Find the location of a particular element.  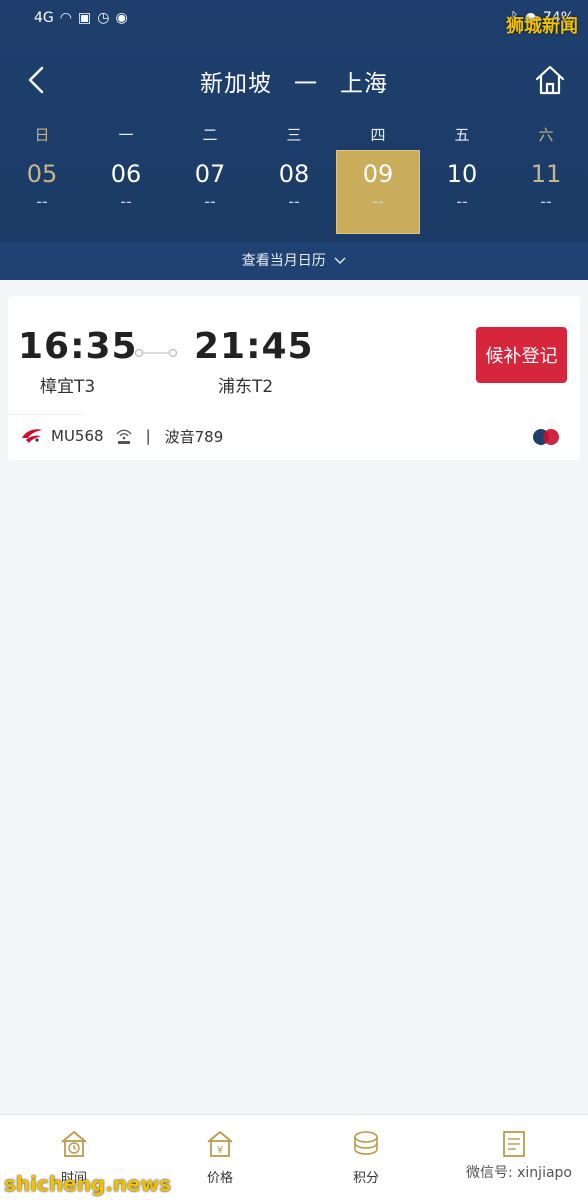

home-icon is located at coordinates (550, 80).